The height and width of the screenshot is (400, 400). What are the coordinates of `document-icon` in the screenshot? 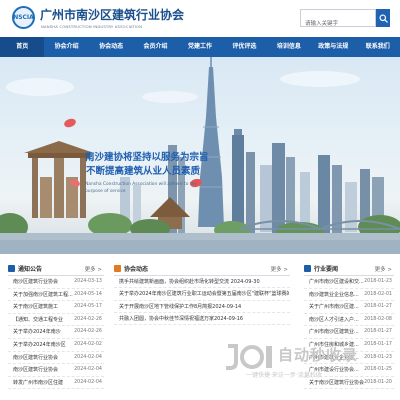 It's located at (307, 268).